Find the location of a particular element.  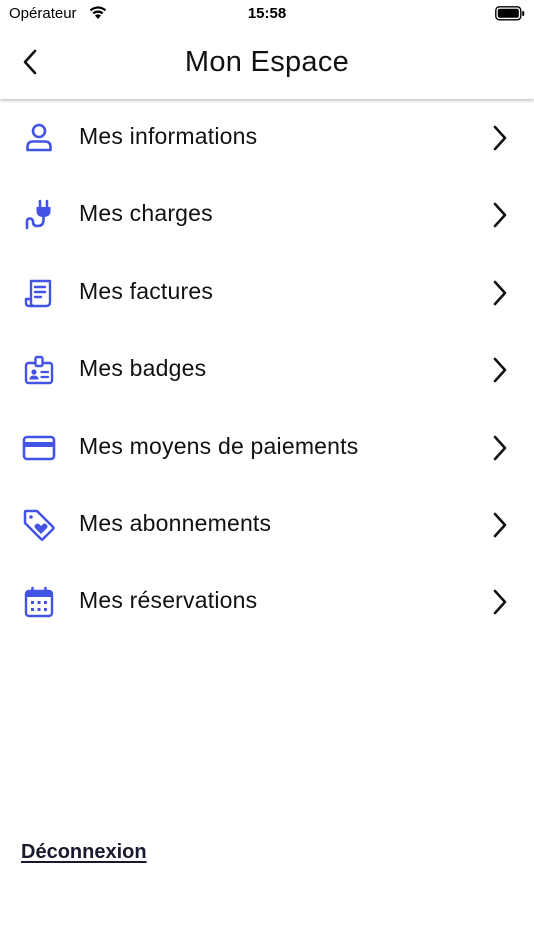

credit-card-icon is located at coordinates (39, 448).